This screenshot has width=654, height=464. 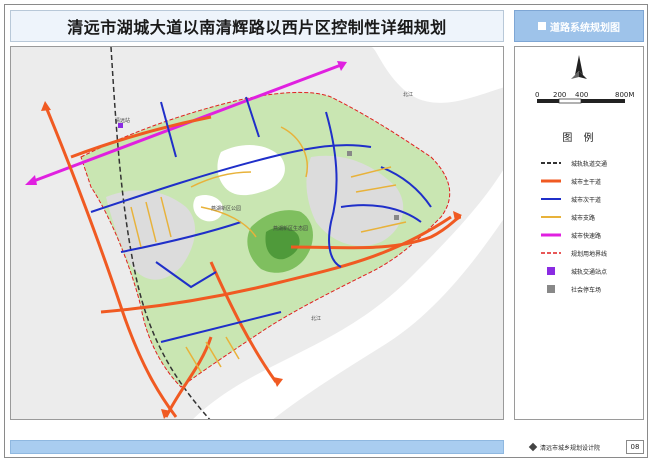 I want to click on label-hill: 燕湖新区生态园, so click(x=291, y=229).